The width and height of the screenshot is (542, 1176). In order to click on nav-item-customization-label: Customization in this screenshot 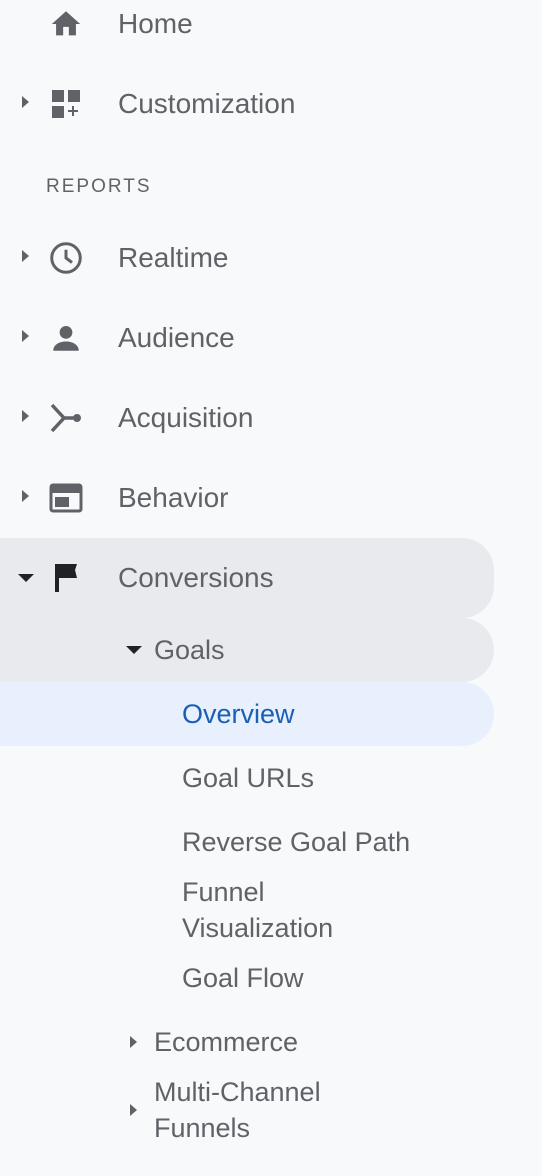, I will do `click(207, 103)`.